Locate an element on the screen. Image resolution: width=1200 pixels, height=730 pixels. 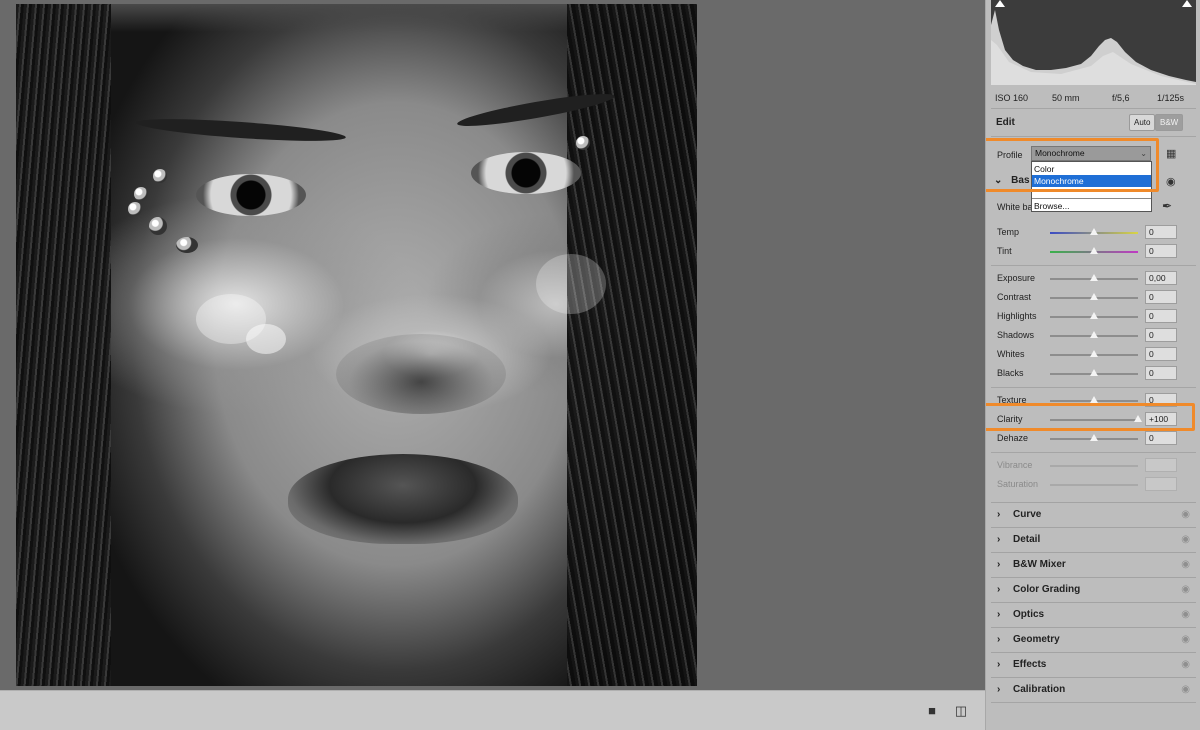
slider-contrast: Contrast 0 is located at coordinates (1093, 298).